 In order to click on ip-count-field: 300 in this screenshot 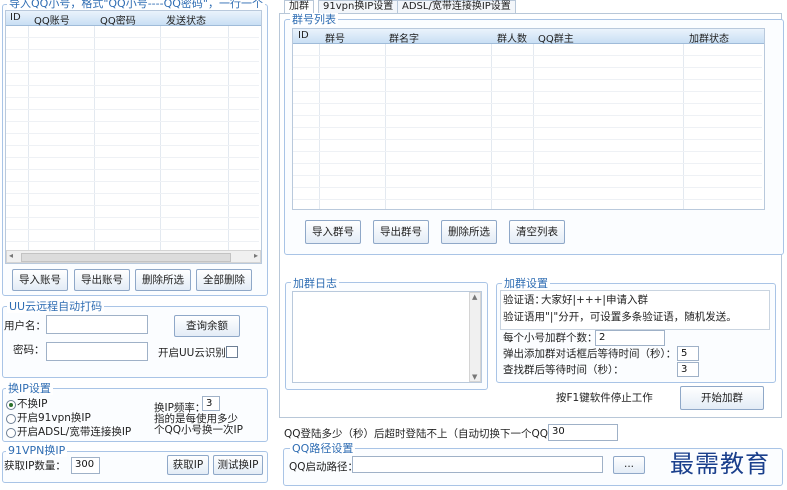, I will do `click(85, 465)`.